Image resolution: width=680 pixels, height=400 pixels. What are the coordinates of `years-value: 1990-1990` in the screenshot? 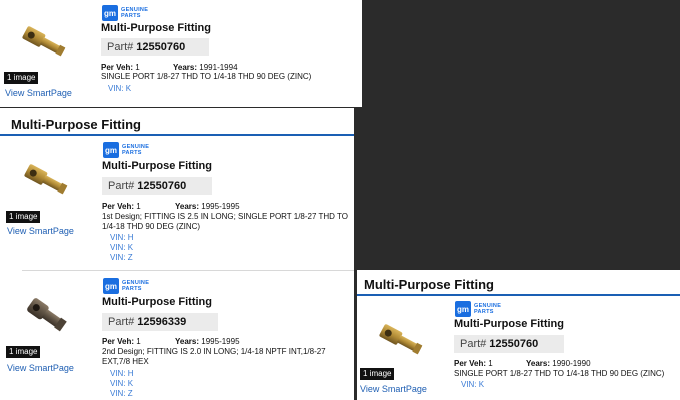 It's located at (571, 363).